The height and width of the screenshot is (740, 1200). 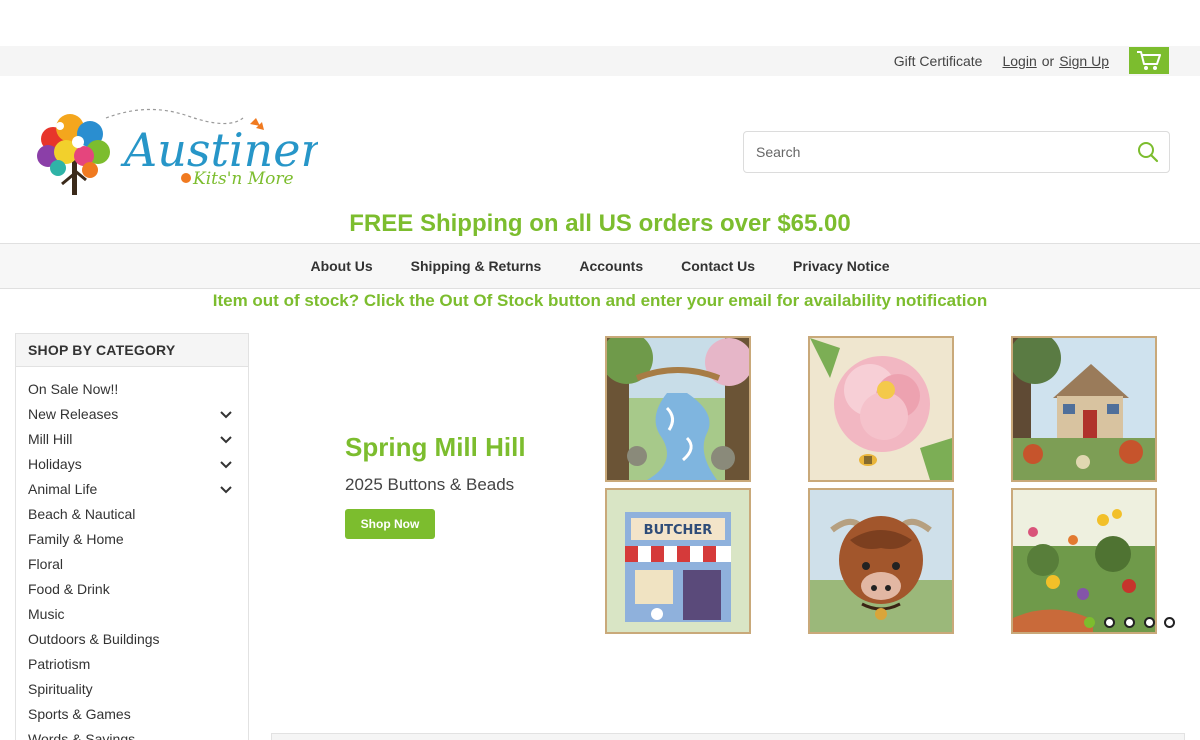 What do you see at coordinates (881, 561) in the screenshot?
I see `product-image-highland-cow` at bounding box center [881, 561].